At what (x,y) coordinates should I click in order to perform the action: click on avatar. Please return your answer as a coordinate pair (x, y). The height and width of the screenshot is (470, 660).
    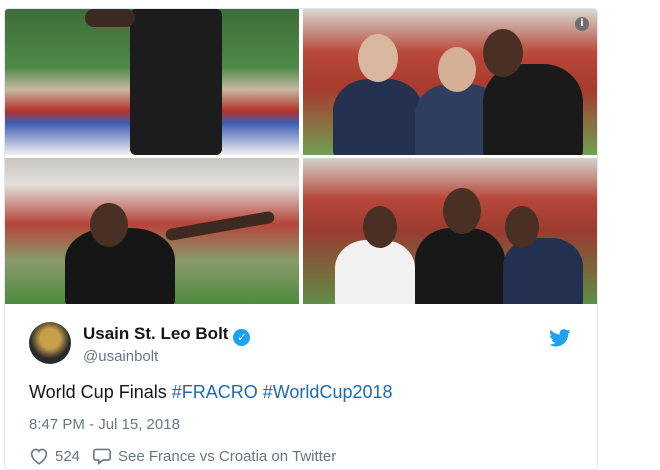
    Looking at the image, I should click on (50, 343).